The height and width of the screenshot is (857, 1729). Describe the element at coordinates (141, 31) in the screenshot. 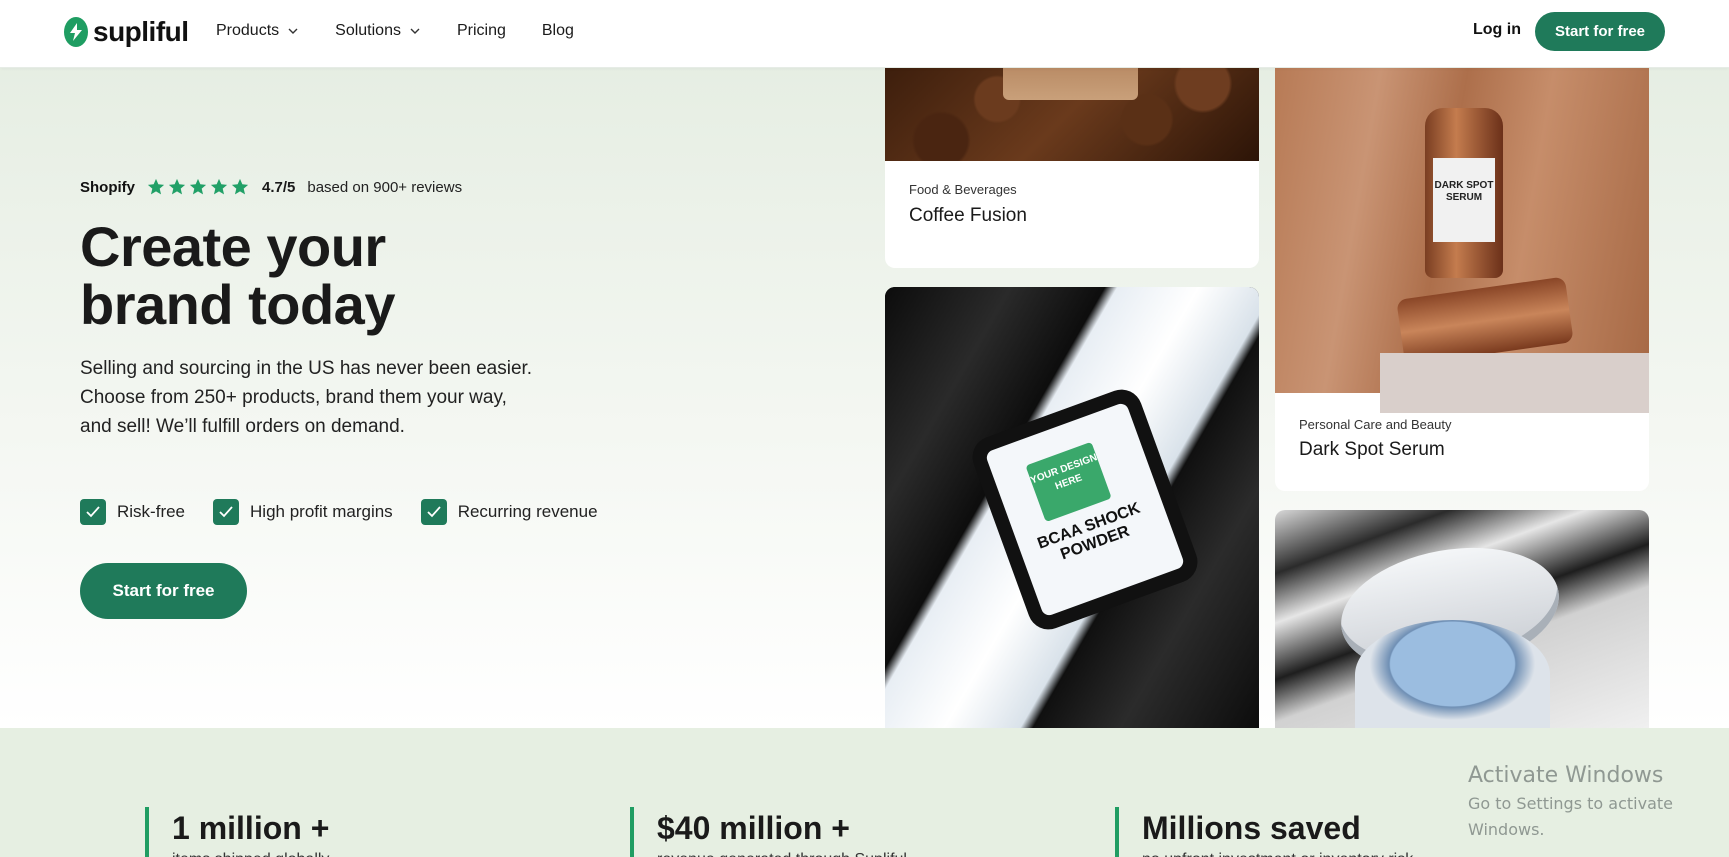

I see `brand-name: supliful` at that location.